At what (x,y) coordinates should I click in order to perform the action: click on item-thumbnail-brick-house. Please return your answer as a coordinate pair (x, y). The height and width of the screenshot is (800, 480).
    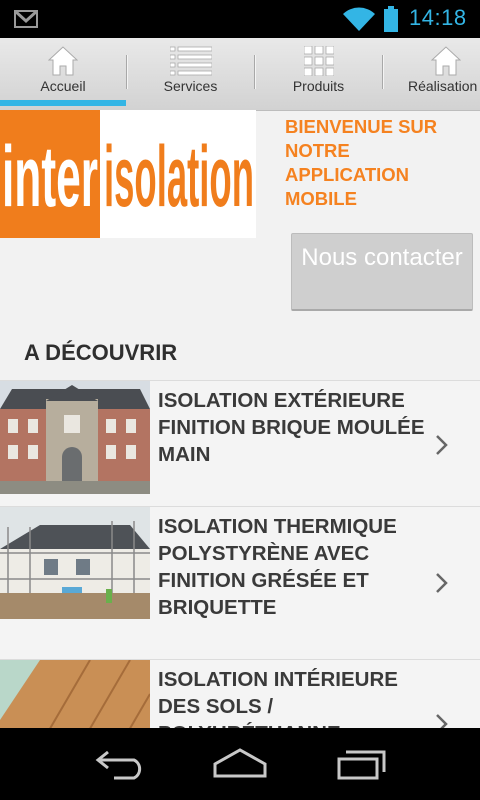
    Looking at the image, I should click on (75, 437).